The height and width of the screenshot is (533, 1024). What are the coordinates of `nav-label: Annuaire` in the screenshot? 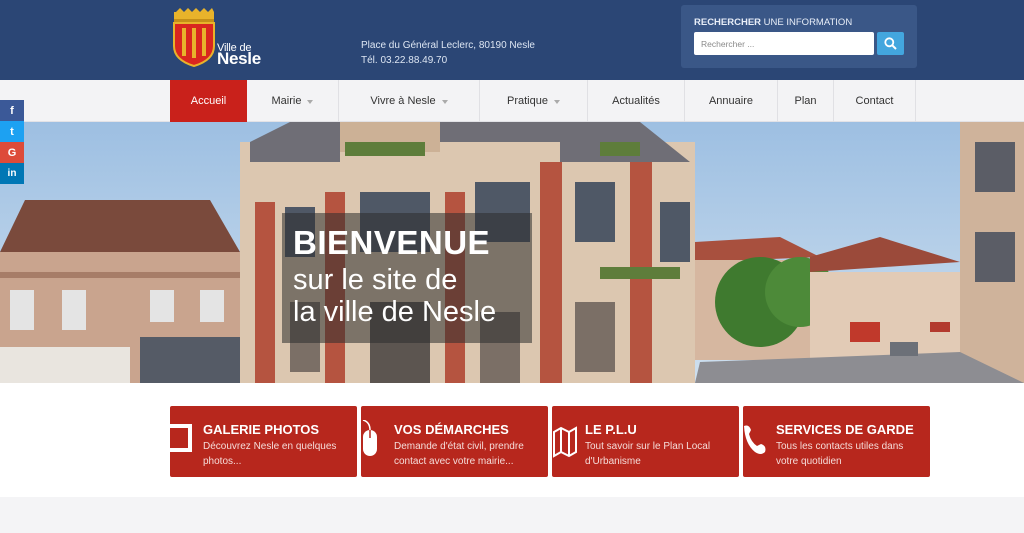 It's located at (731, 101).